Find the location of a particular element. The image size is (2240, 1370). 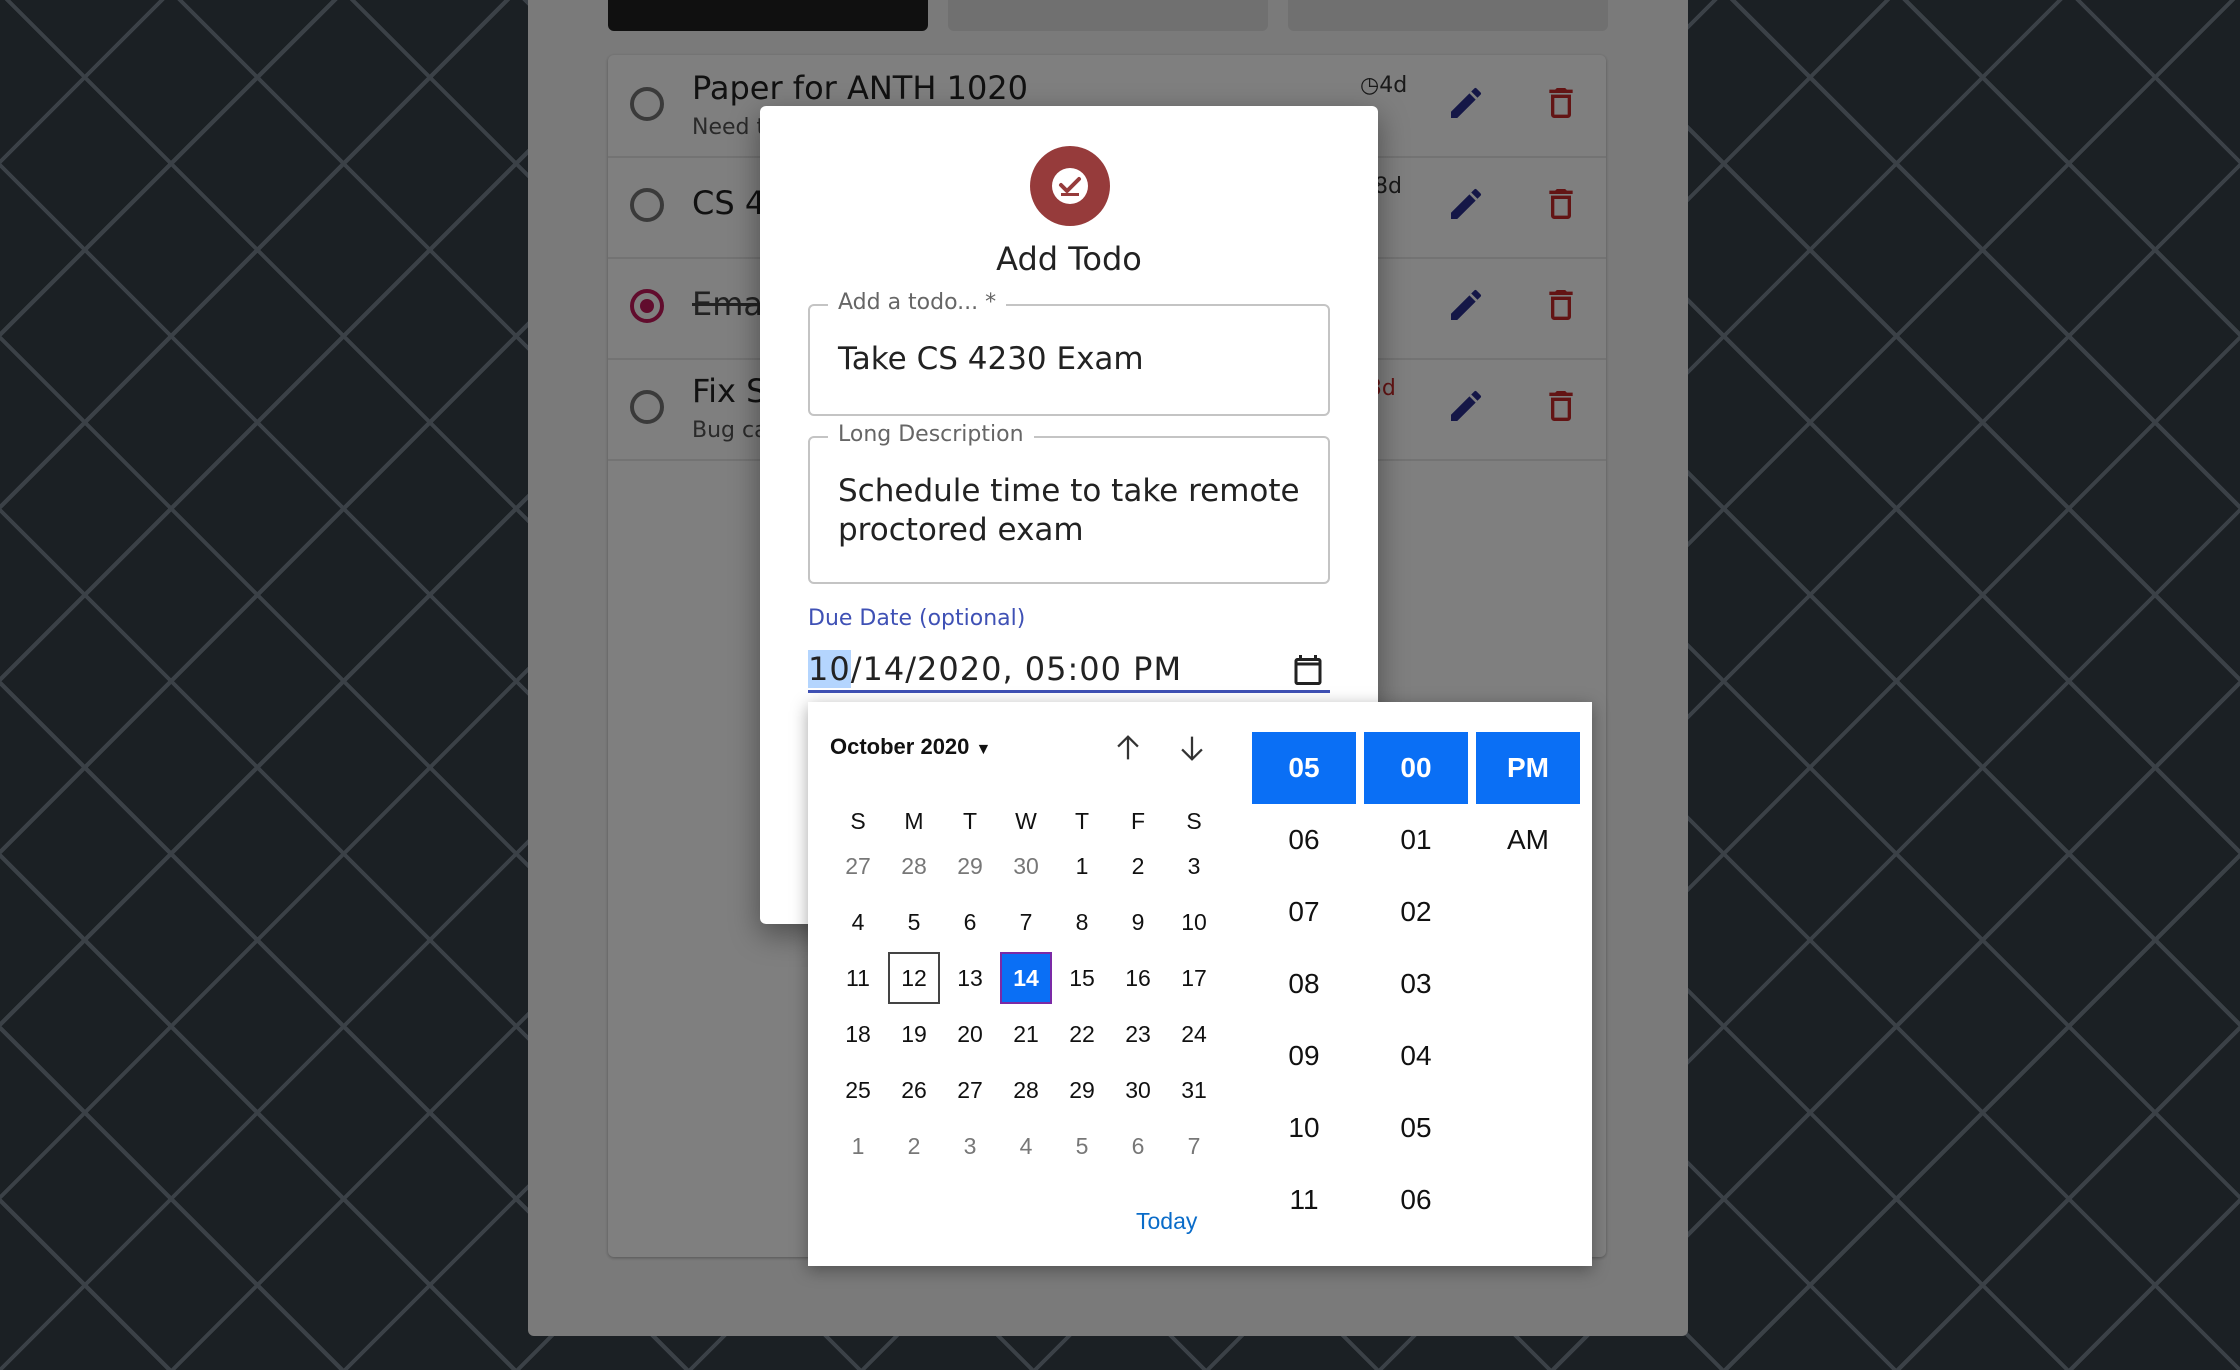

weekday-label: M is located at coordinates (914, 821).